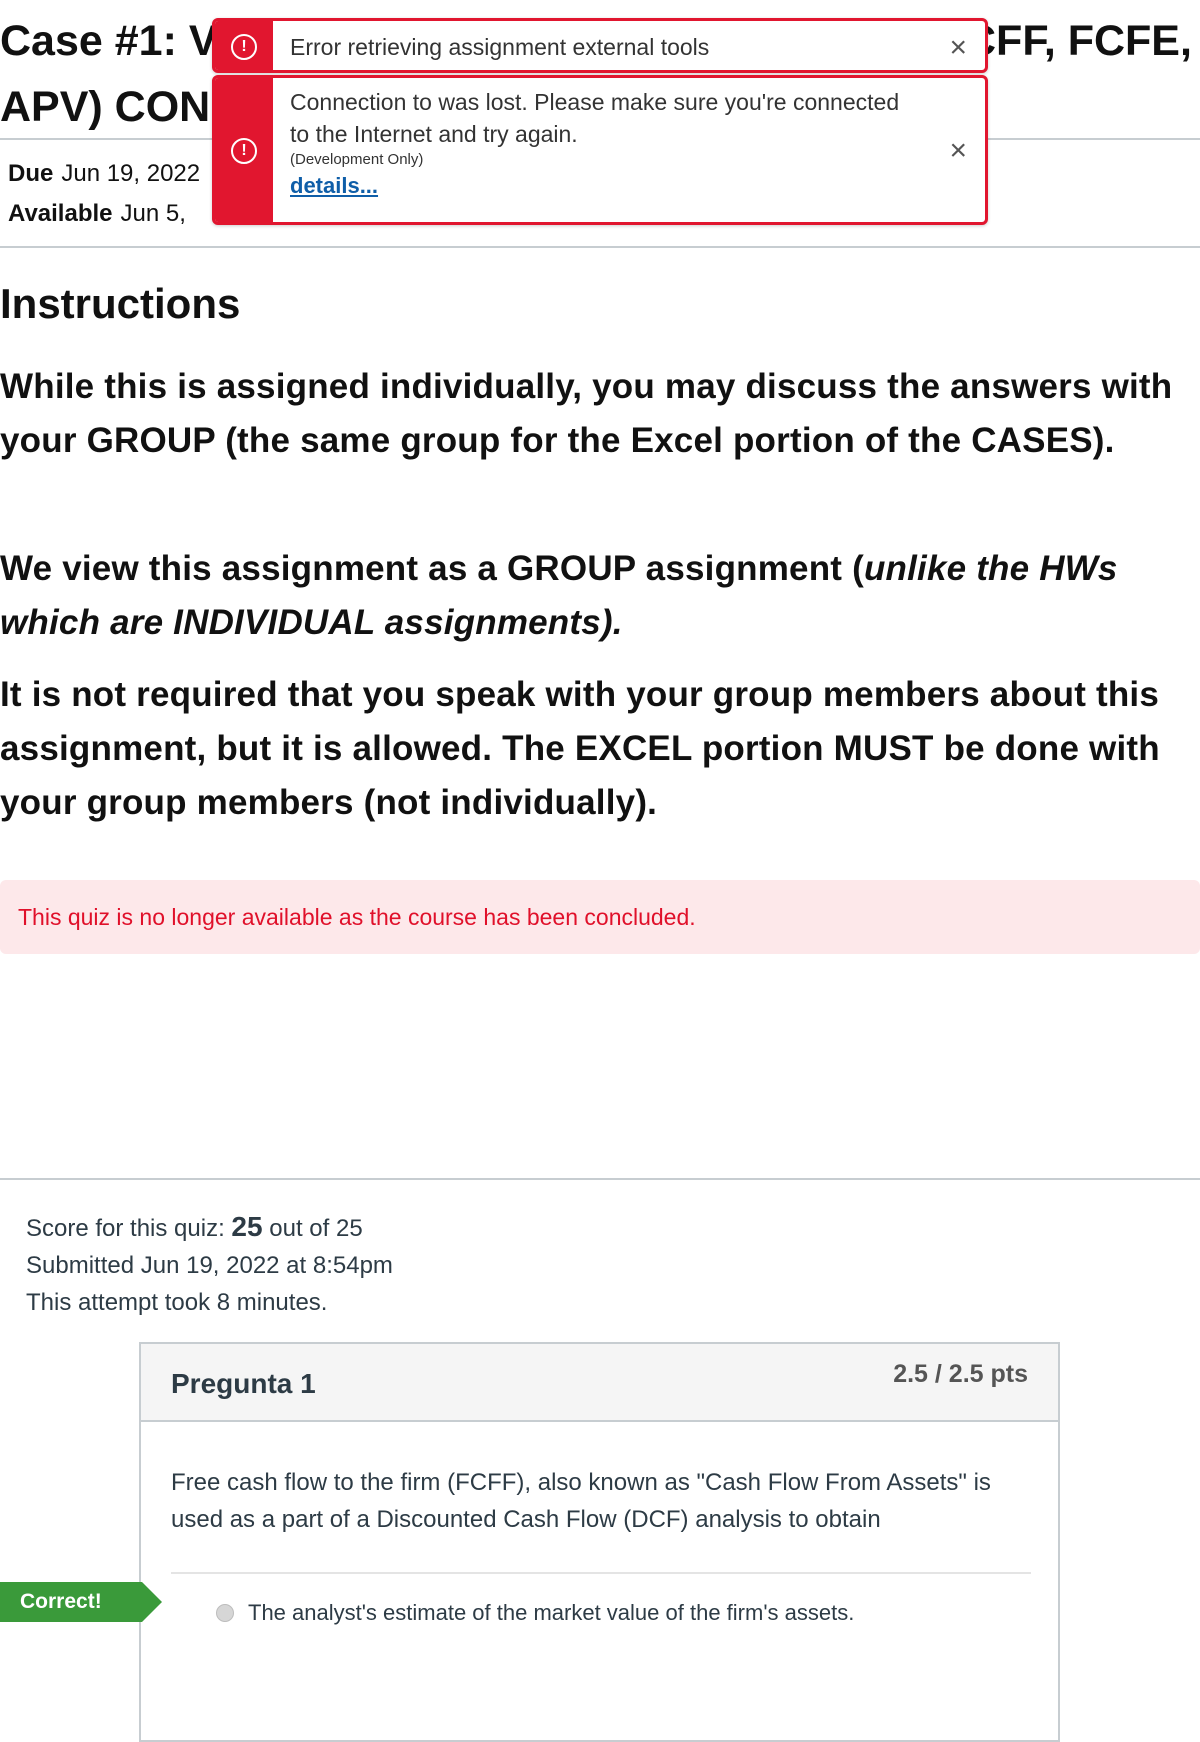 The width and height of the screenshot is (1200, 1742). I want to click on available-date: Available Jun 5,, so click(97, 214).